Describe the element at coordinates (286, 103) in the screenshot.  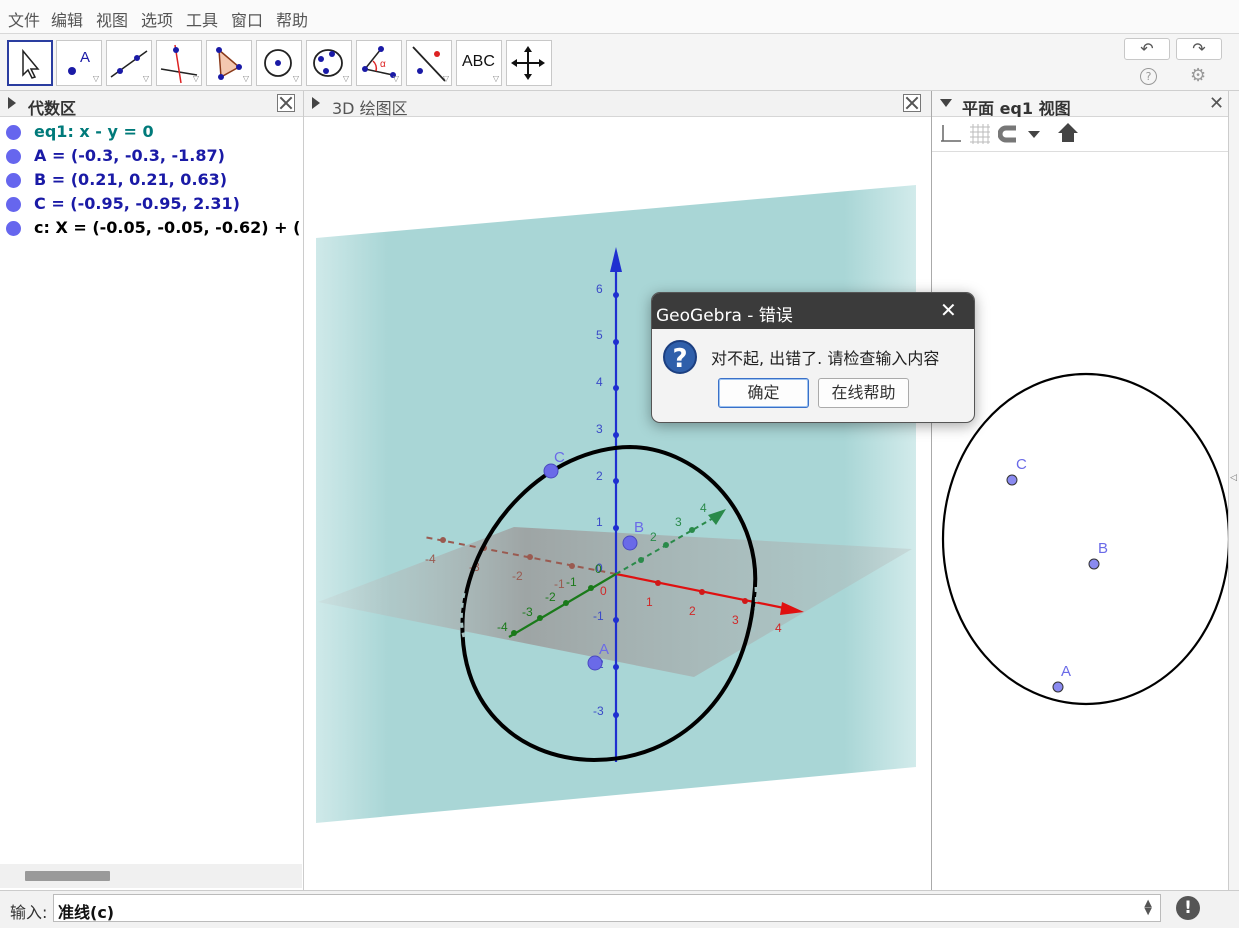
I see `close-algebra-icon` at that location.